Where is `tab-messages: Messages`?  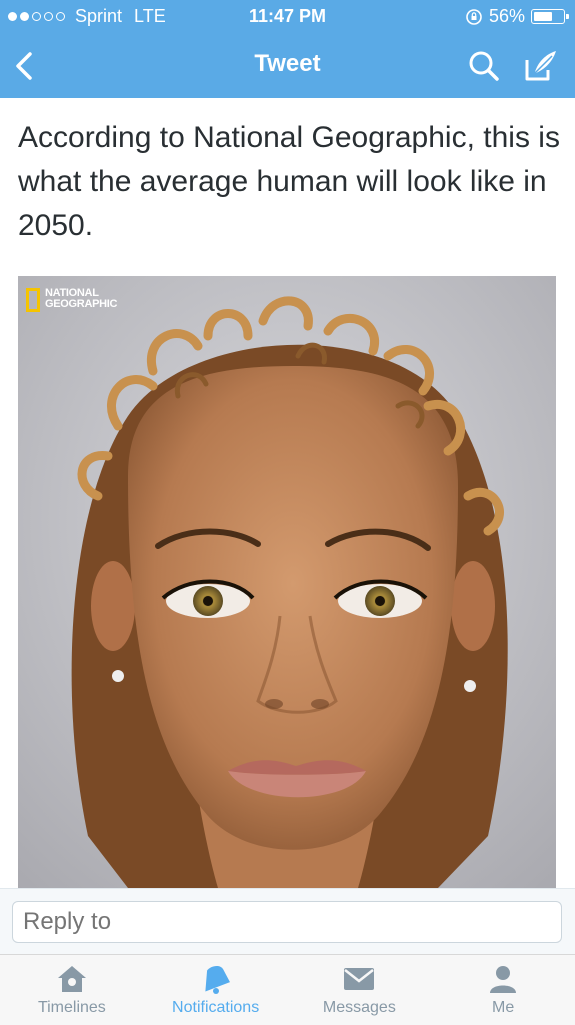
tab-messages: Messages is located at coordinates (360, 990).